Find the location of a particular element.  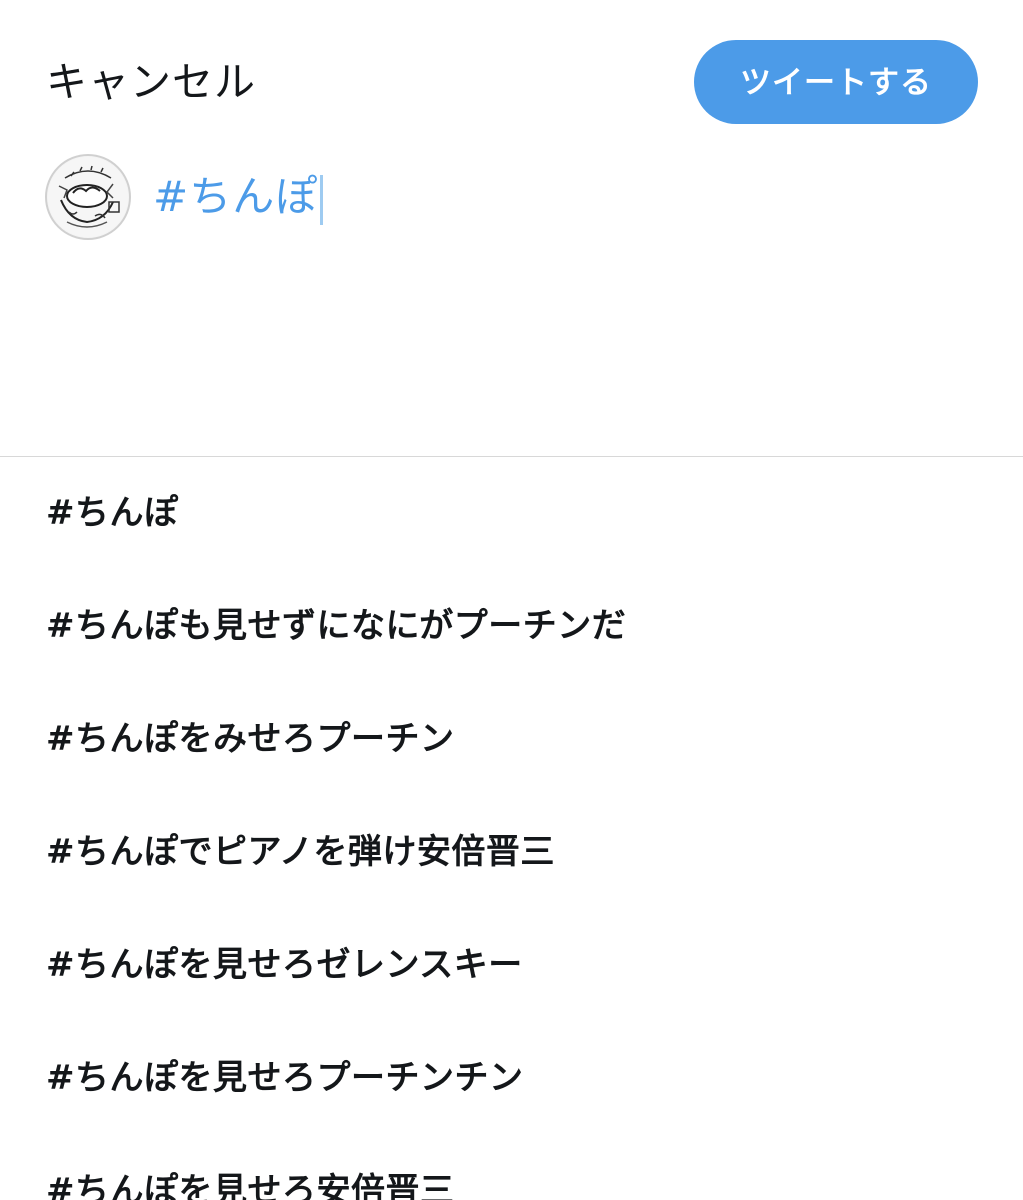

cancel-button: キャンセル is located at coordinates (151, 82).